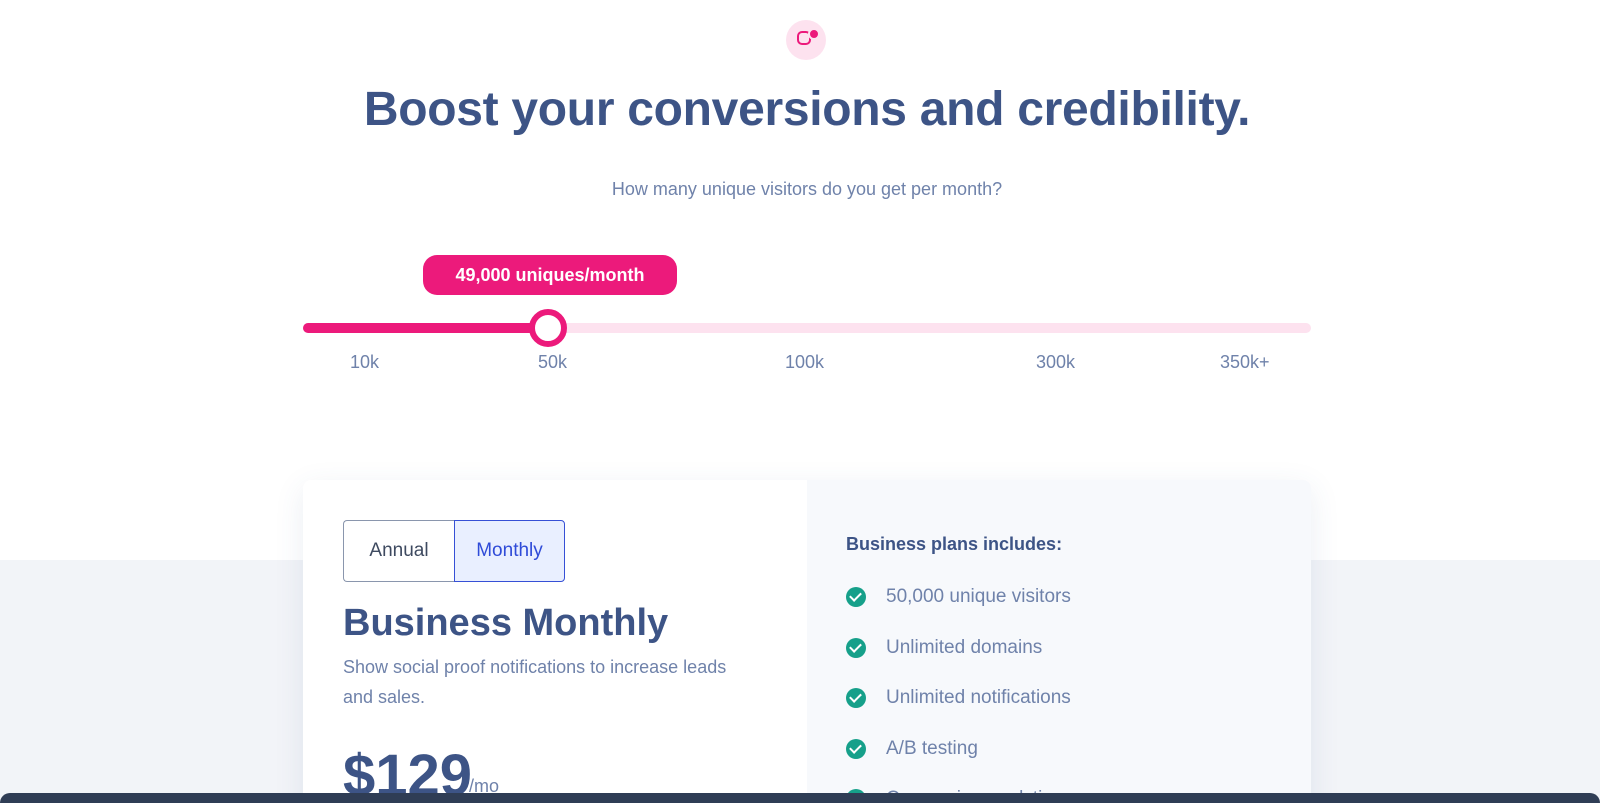 This screenshot has width=1600, height=803. Describe the element at coordinates (553, 362) in the screenshot. I see `slider-tick-label: 50k` at that location.